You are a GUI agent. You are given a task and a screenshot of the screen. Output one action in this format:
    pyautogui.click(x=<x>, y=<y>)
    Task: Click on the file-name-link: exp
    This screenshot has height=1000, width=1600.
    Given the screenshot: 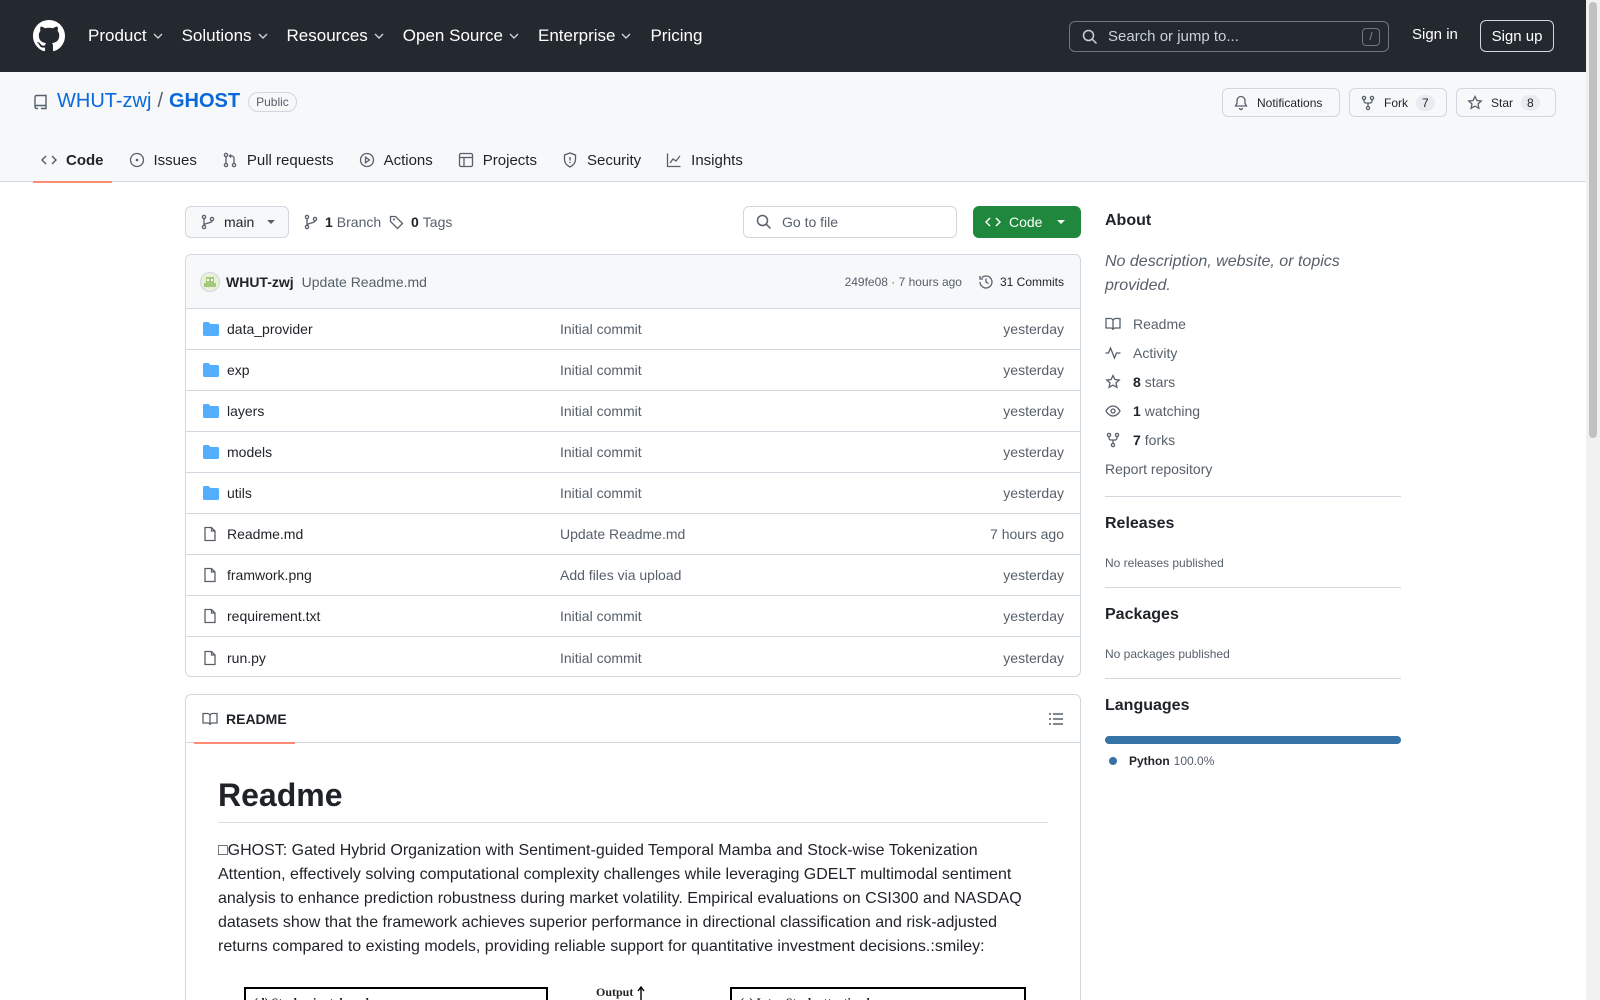 What is the action you would take?
    pyautogui.click(x=238, y=370)
    